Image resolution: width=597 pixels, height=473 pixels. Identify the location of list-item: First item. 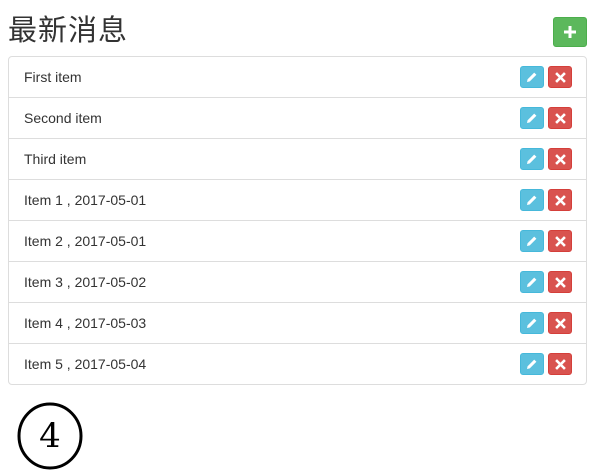
(297, 77).